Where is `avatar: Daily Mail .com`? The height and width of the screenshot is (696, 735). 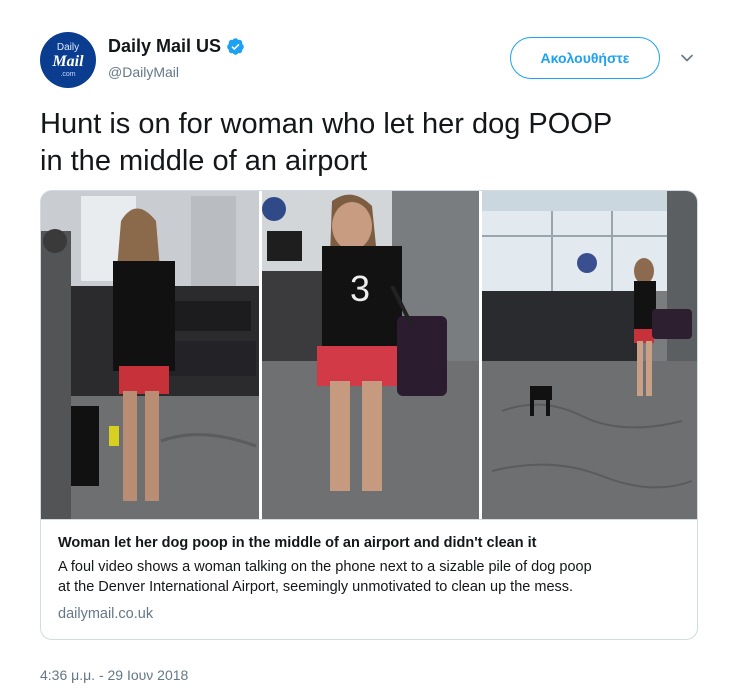 avatar: Daily Mail .com is located at coordinates (68, 60).